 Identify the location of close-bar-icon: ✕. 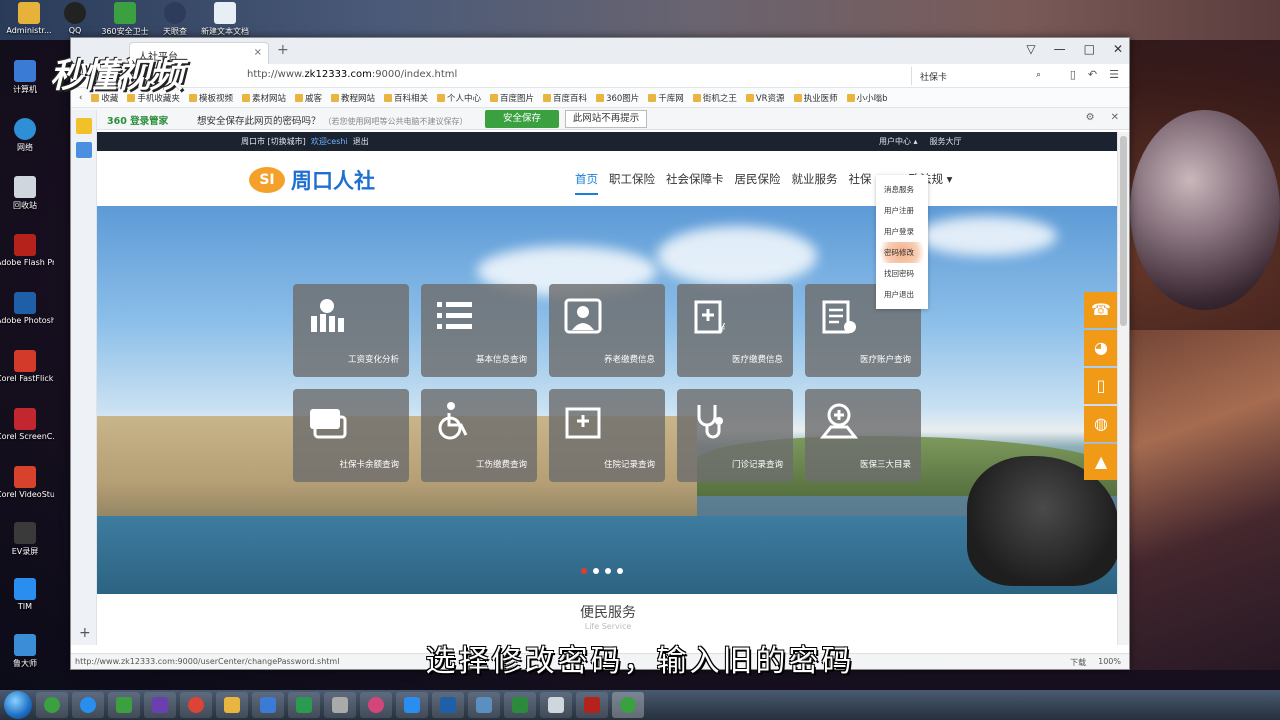
(1115, 117).